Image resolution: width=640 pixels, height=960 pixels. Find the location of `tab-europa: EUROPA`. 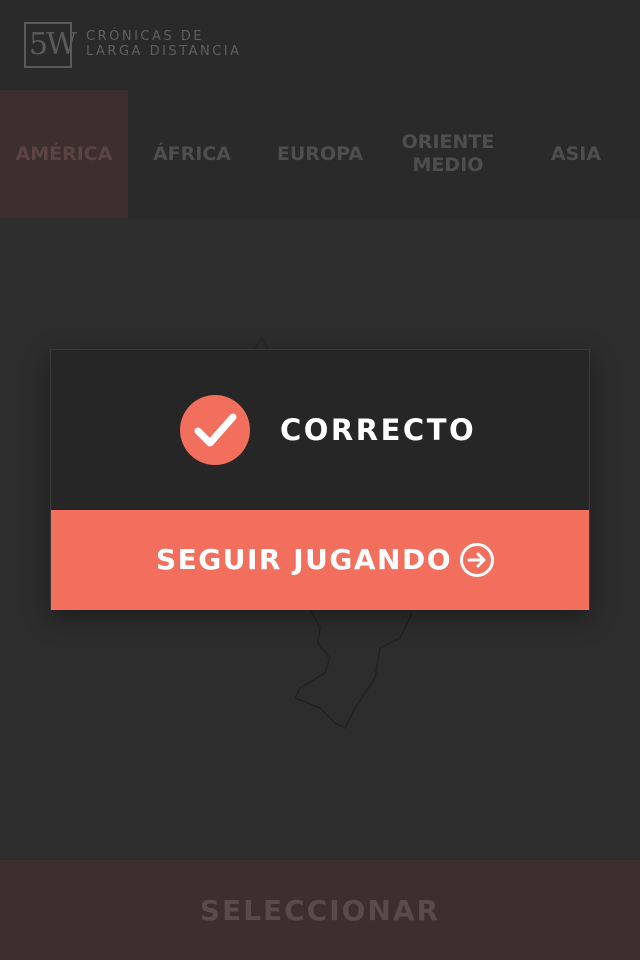

tab-europa: EUROPA is located at coordinates (320, 154).